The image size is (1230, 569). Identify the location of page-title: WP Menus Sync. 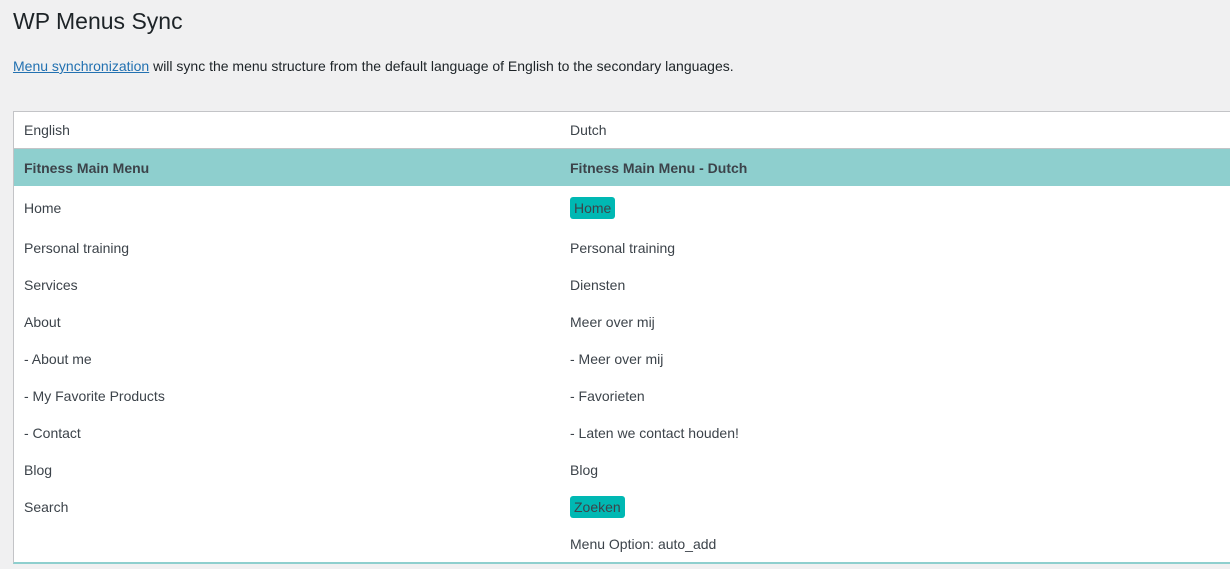
(98, 21).